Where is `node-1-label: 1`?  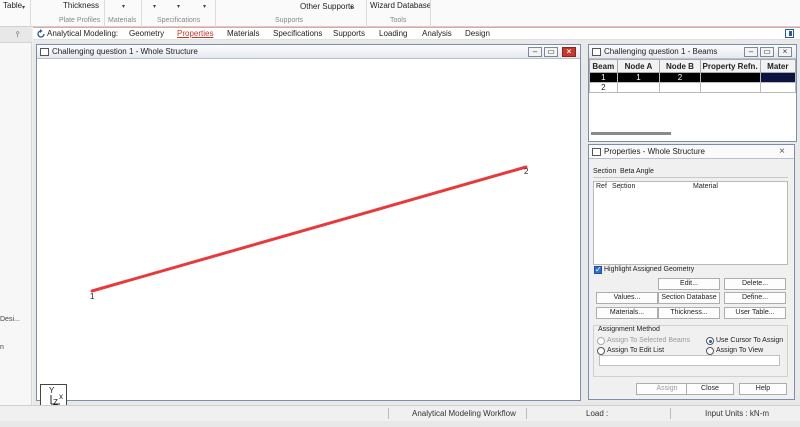 node-1-label: 1 is located at coordinates (92, 296).